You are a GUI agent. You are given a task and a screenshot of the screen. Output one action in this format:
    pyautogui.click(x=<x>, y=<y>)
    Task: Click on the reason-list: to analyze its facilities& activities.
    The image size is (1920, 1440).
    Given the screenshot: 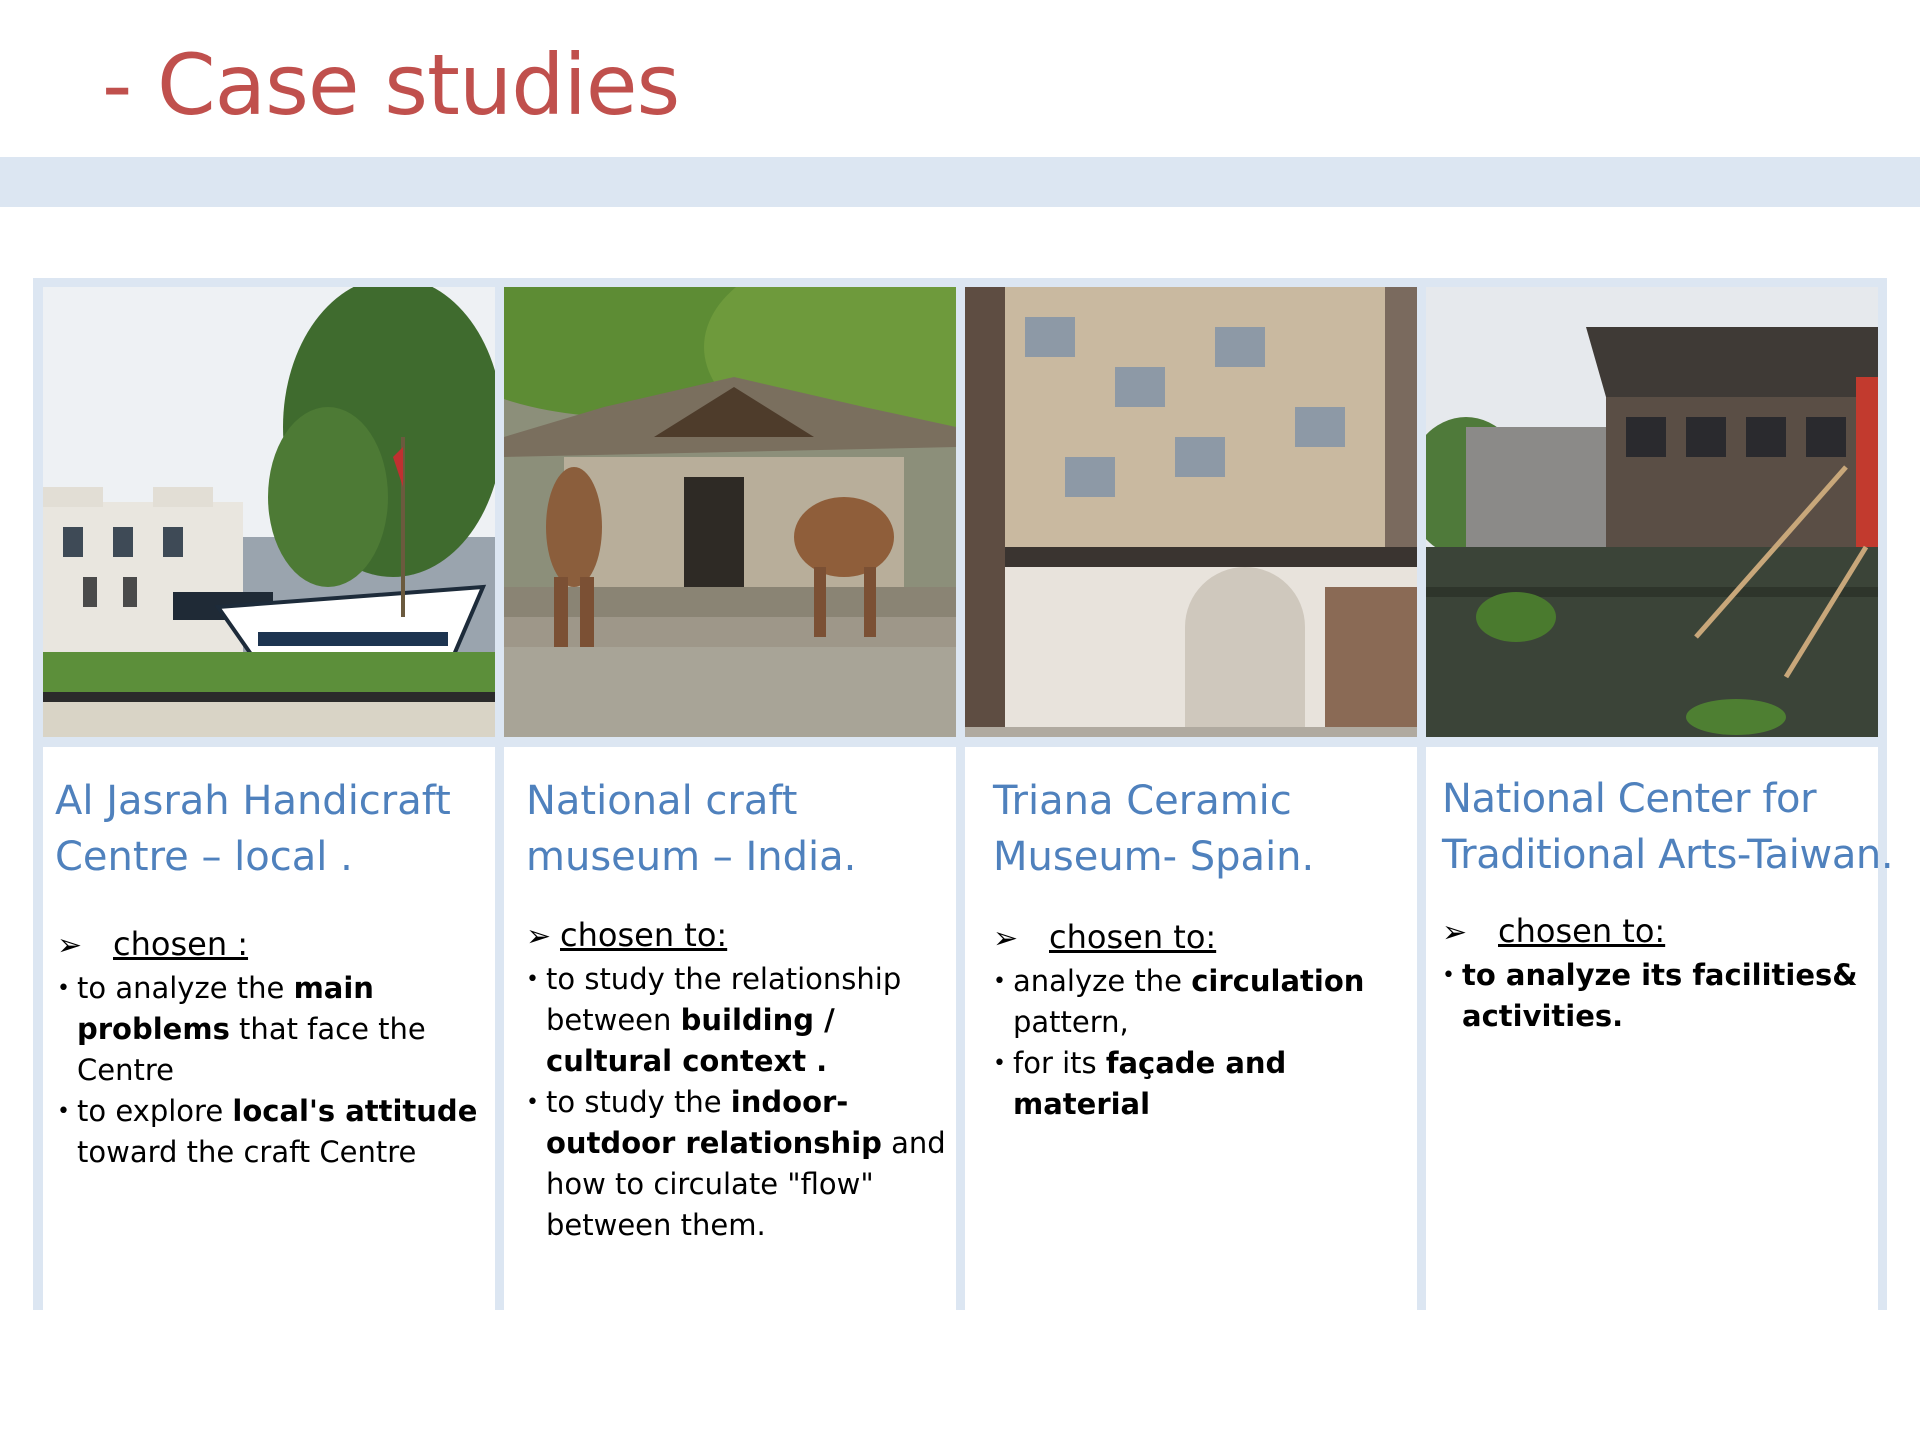 What is the action you would take?
    pyautogui.click(x=1657, y=996)
    